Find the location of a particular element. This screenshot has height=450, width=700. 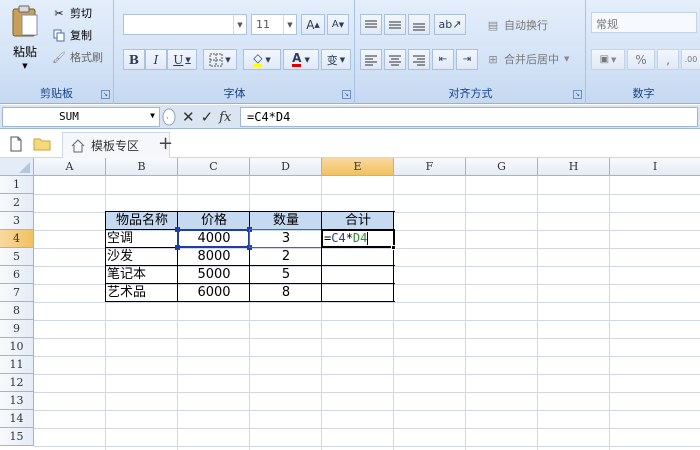

fill-color-button: ◇ ▼ is located at coordinates (262, 59).